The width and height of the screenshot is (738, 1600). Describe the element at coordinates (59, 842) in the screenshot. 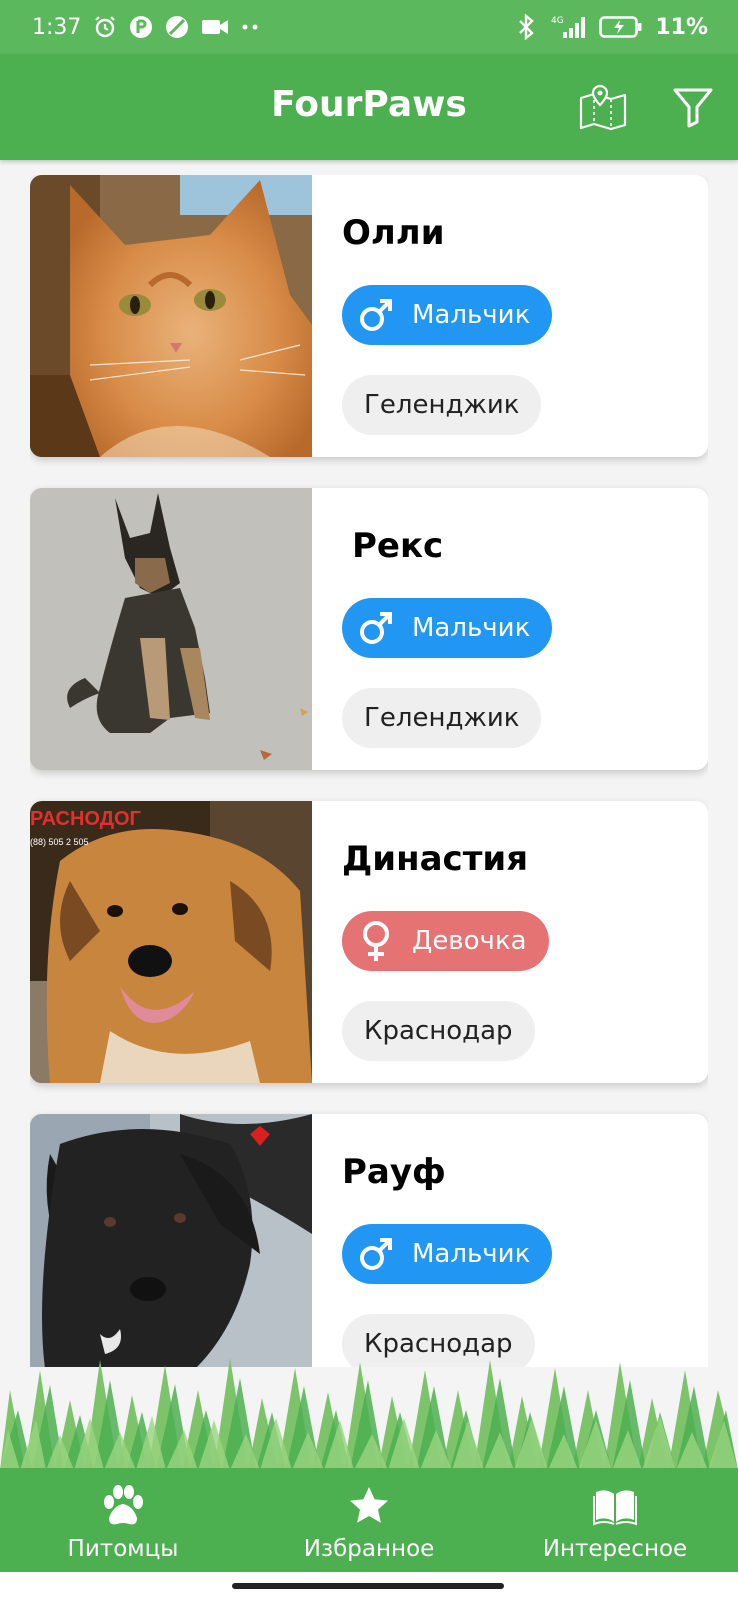

I see `svg-text: (88) 505 2 505` at that location.